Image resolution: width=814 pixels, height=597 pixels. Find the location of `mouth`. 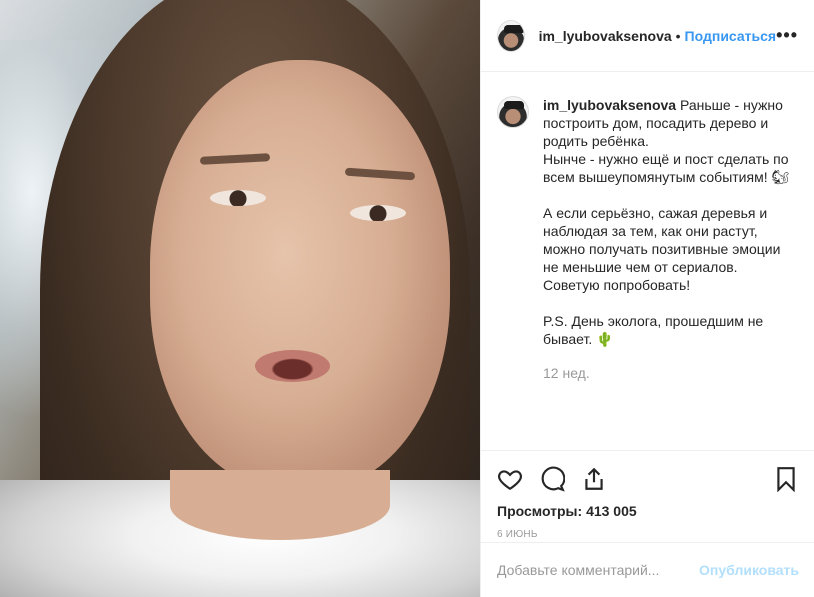

mouth is located at coordinates (292, 366).